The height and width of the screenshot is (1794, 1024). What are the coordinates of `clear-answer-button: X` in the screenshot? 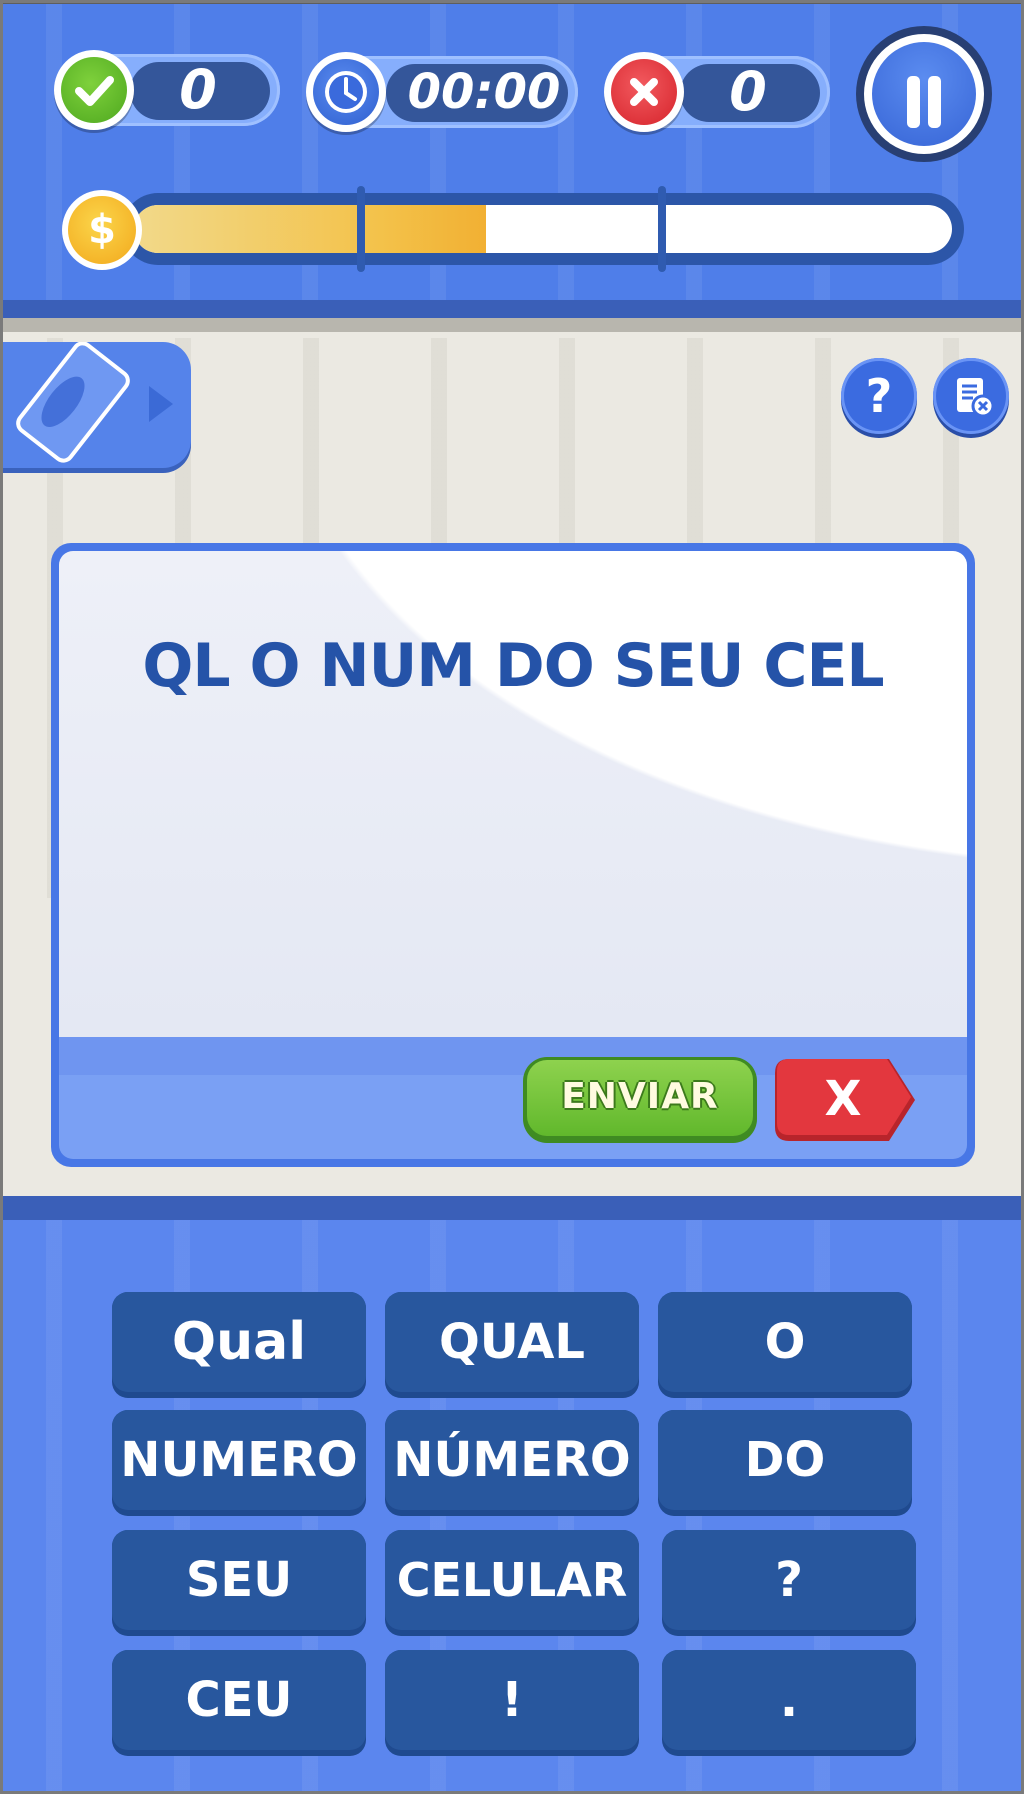 It's located at (845, 1100).